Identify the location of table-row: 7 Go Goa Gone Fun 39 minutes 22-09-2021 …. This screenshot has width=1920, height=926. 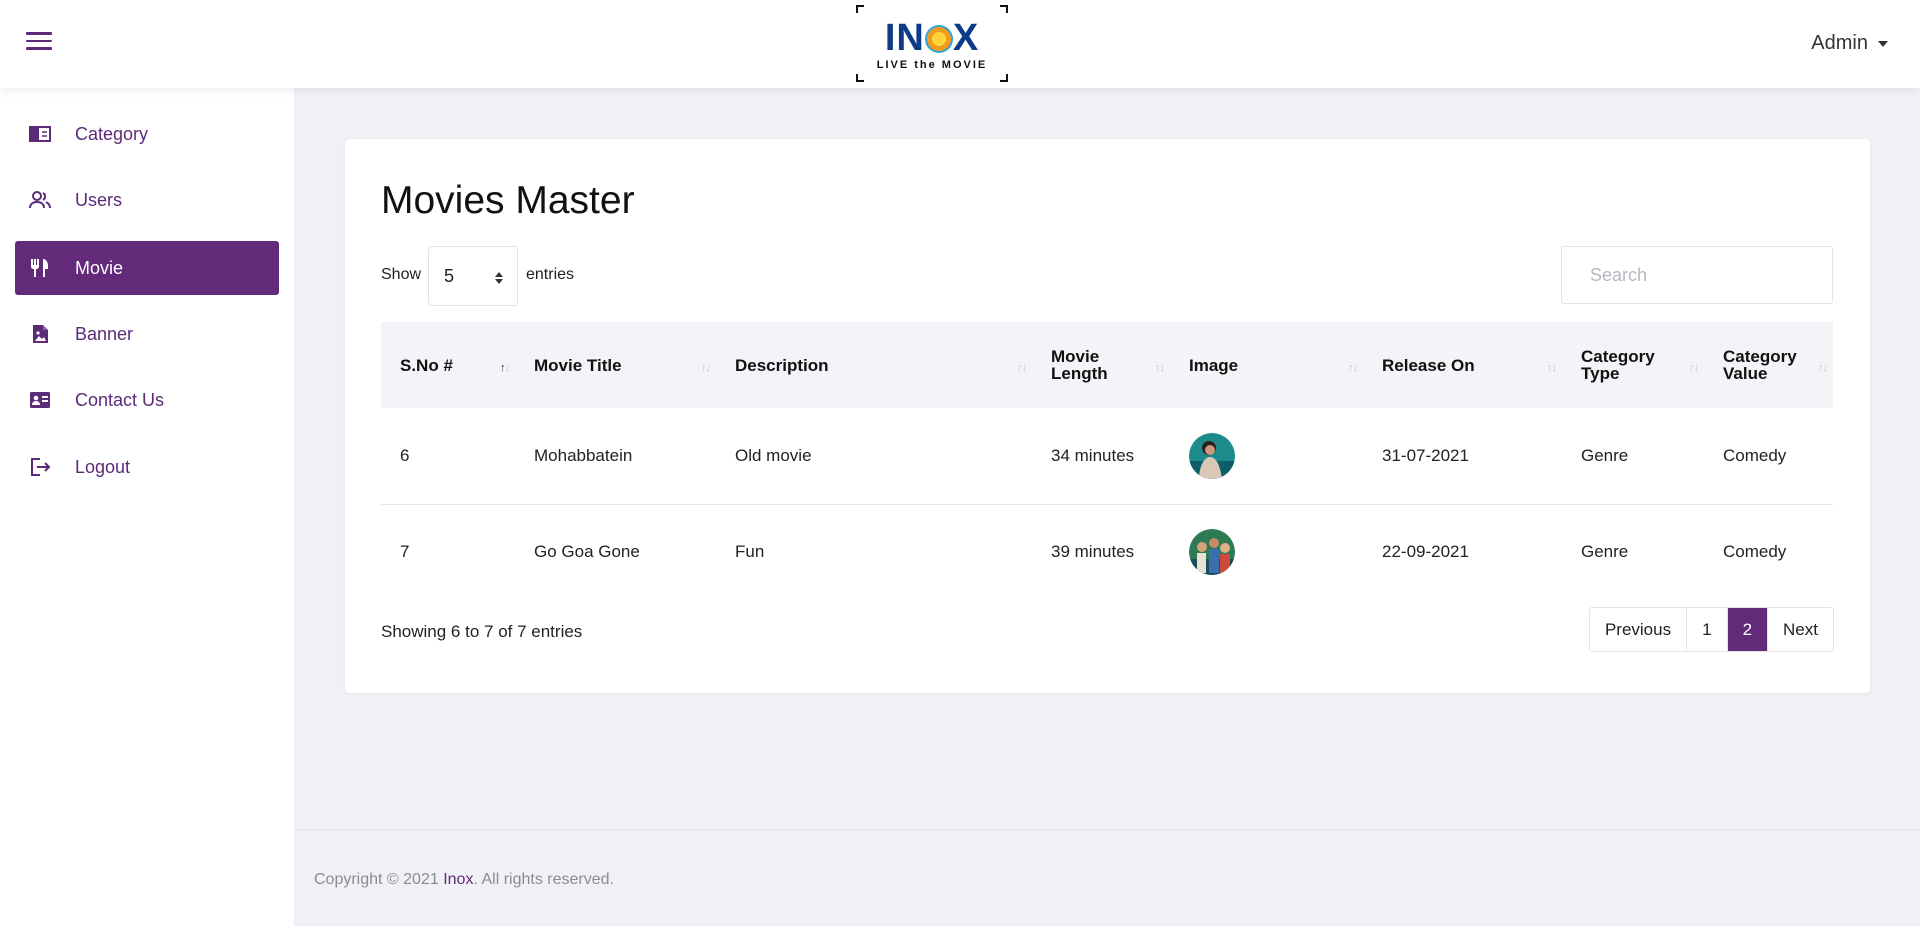
(1107, 552).